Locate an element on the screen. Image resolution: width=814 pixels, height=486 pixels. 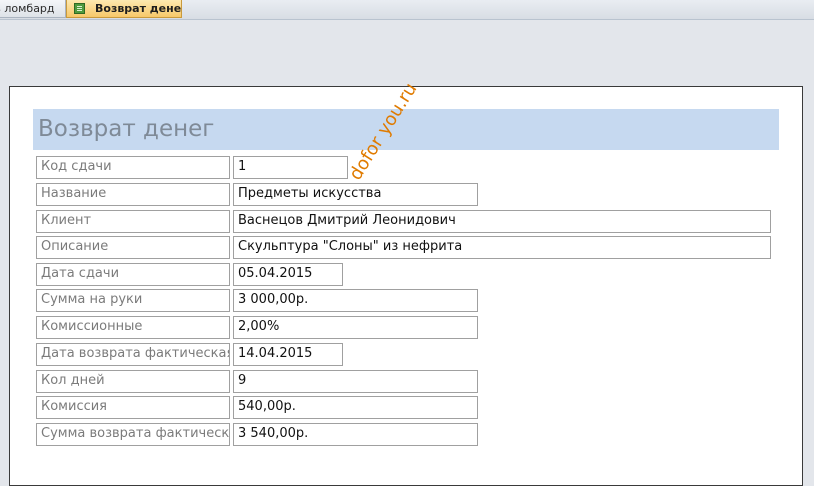
tab-money-return: Возврат денег is located at coordinates (124, 9).